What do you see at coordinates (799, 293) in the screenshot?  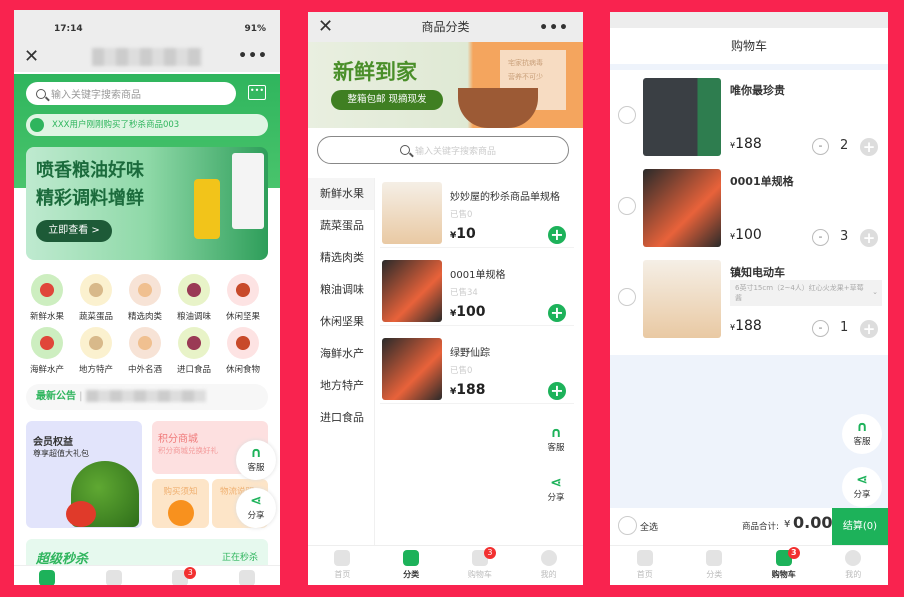 I see `spec-text: 6英寸15cm（2~4人）红心火龙果+草莓酱` at bounding box center [799, 293].